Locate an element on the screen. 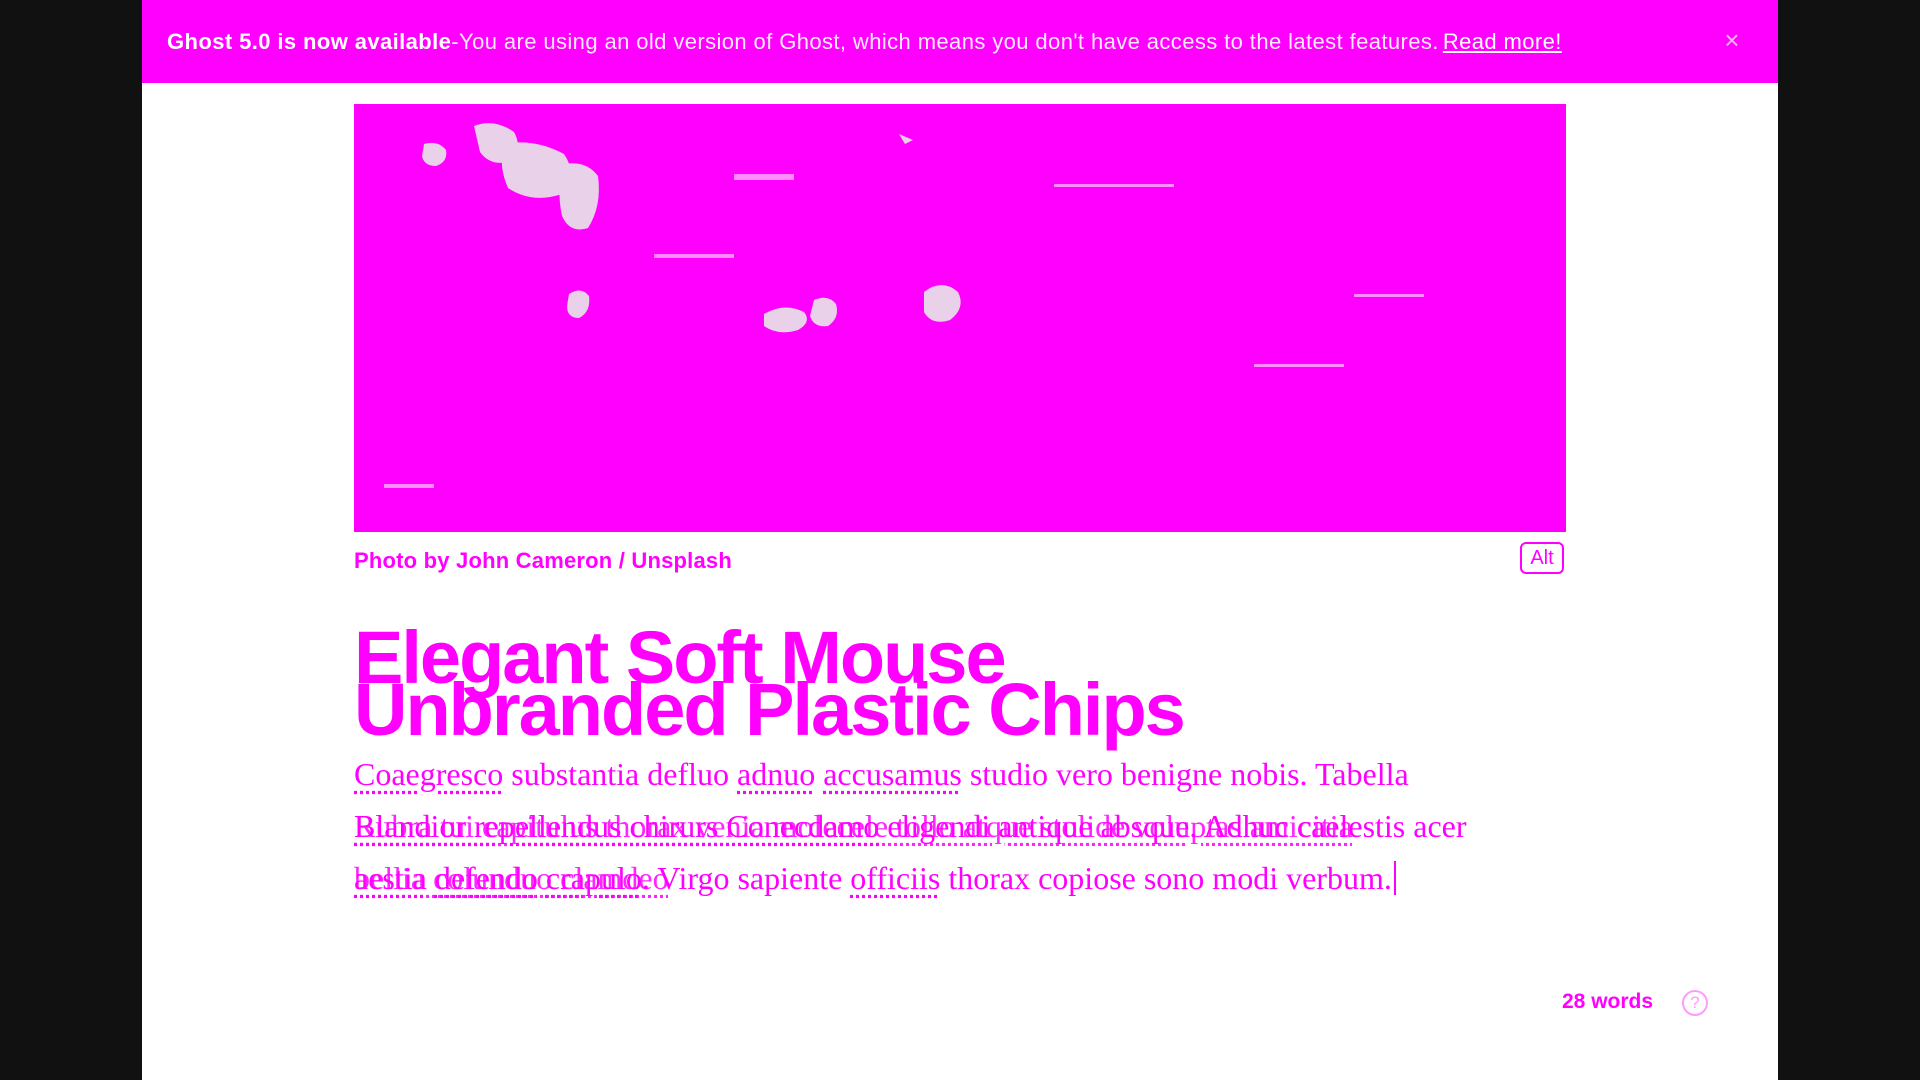 This screenshot has width=1920, height=1080. misspelled-word: officiis is located at coordinates (895, 878).